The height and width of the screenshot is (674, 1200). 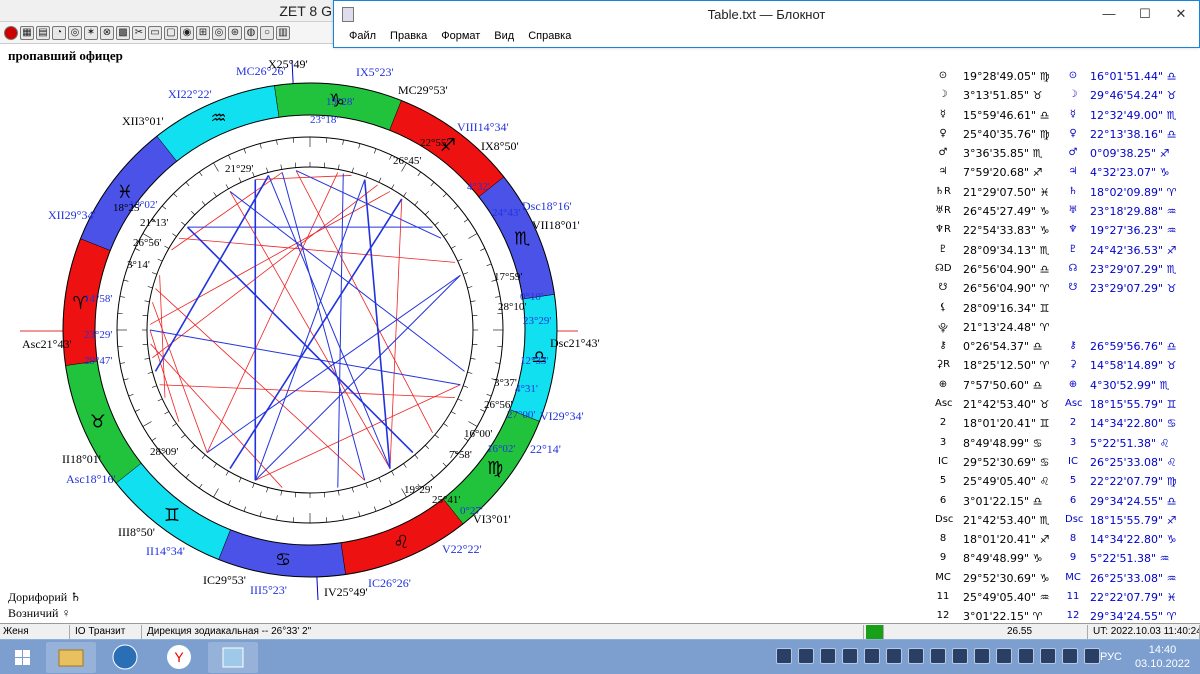 What do you see at coordinates (943, 268) in the screenshot?
I see `natal-glyph: ☊D` at bounding box center [943, 268].